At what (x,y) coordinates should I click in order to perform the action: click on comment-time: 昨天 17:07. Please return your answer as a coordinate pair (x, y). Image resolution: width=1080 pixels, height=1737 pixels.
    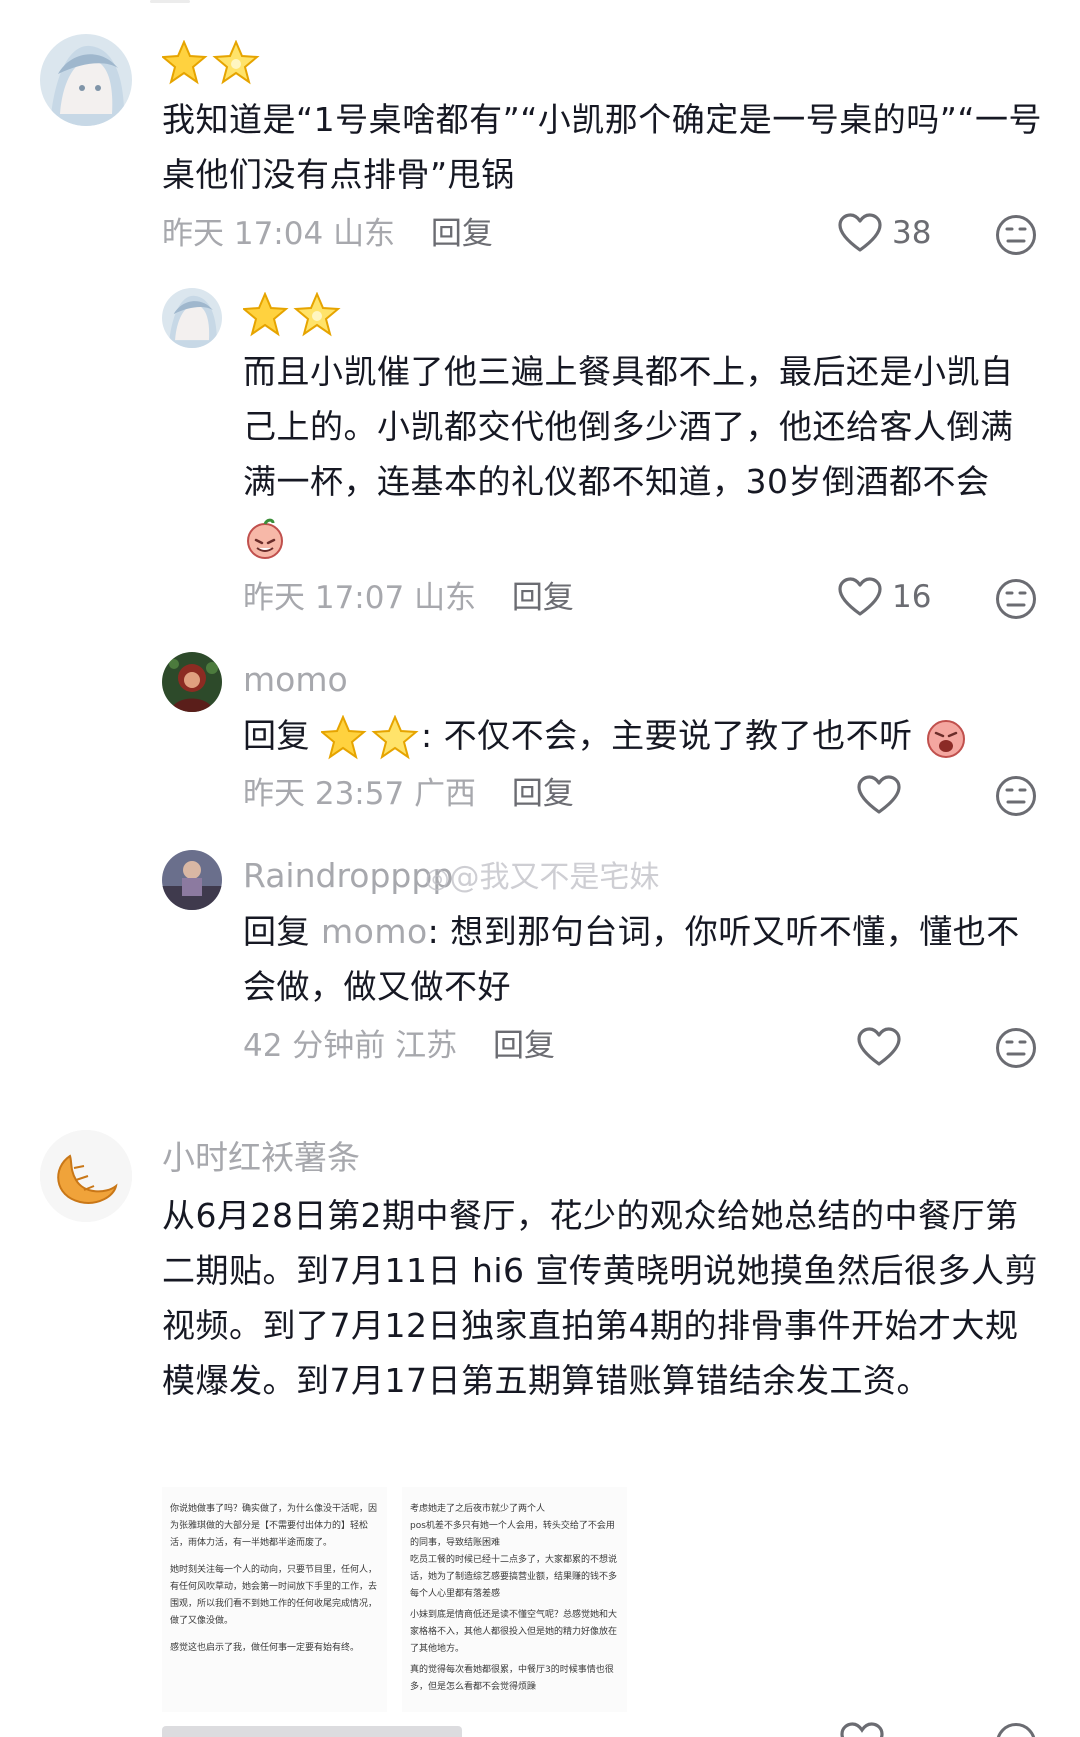
    Looking at the image, I should click on (324, 598).